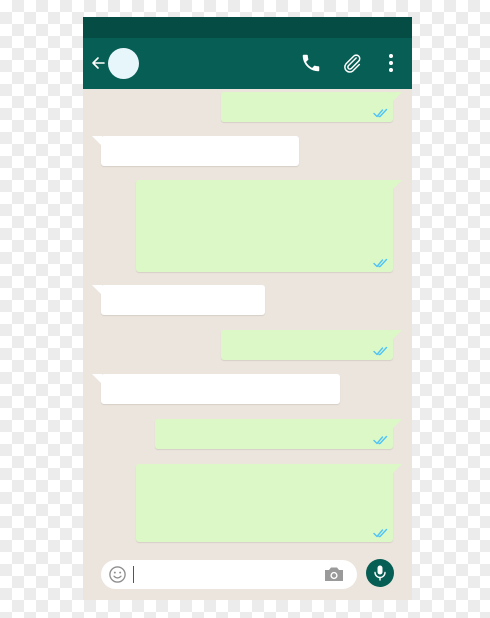  I want to click on emoji-button, so click(117, 574).